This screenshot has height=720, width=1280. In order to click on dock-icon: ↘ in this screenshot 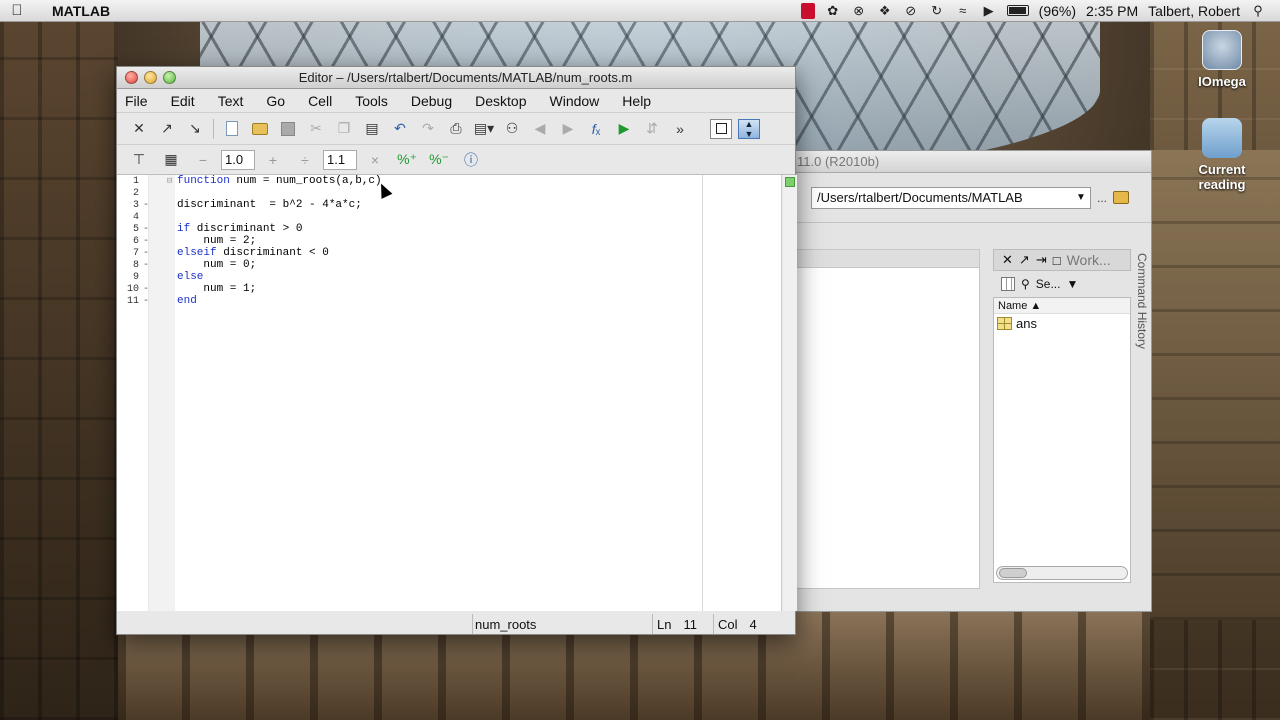, I will do `click(195, 129)`.